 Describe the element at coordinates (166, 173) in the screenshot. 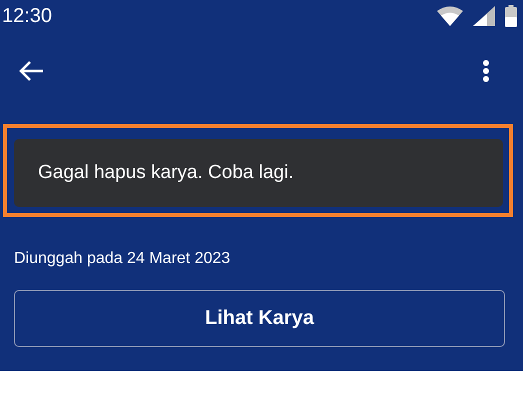

I see `snackbar-message: Gagal hapus karya. Coba lagi.` at that location.